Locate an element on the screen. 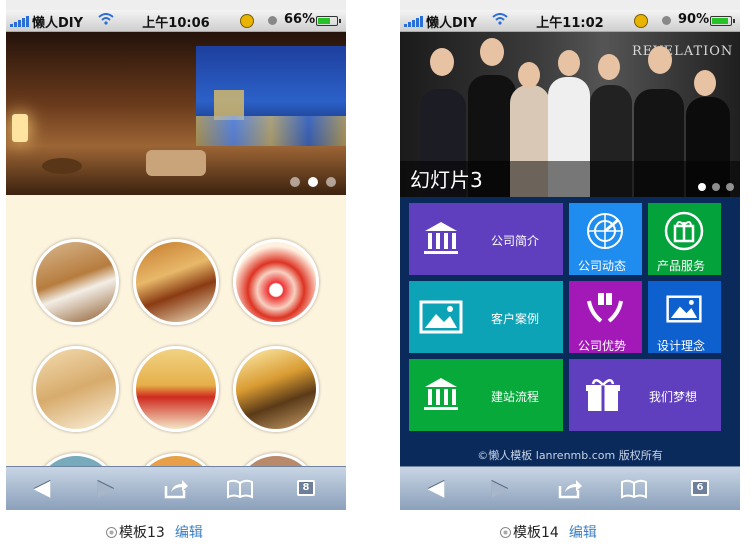 This screenshot has width=756, height=550. browser-toolbar: ◀ ▶ 8 is located at coordinates (176, 488).